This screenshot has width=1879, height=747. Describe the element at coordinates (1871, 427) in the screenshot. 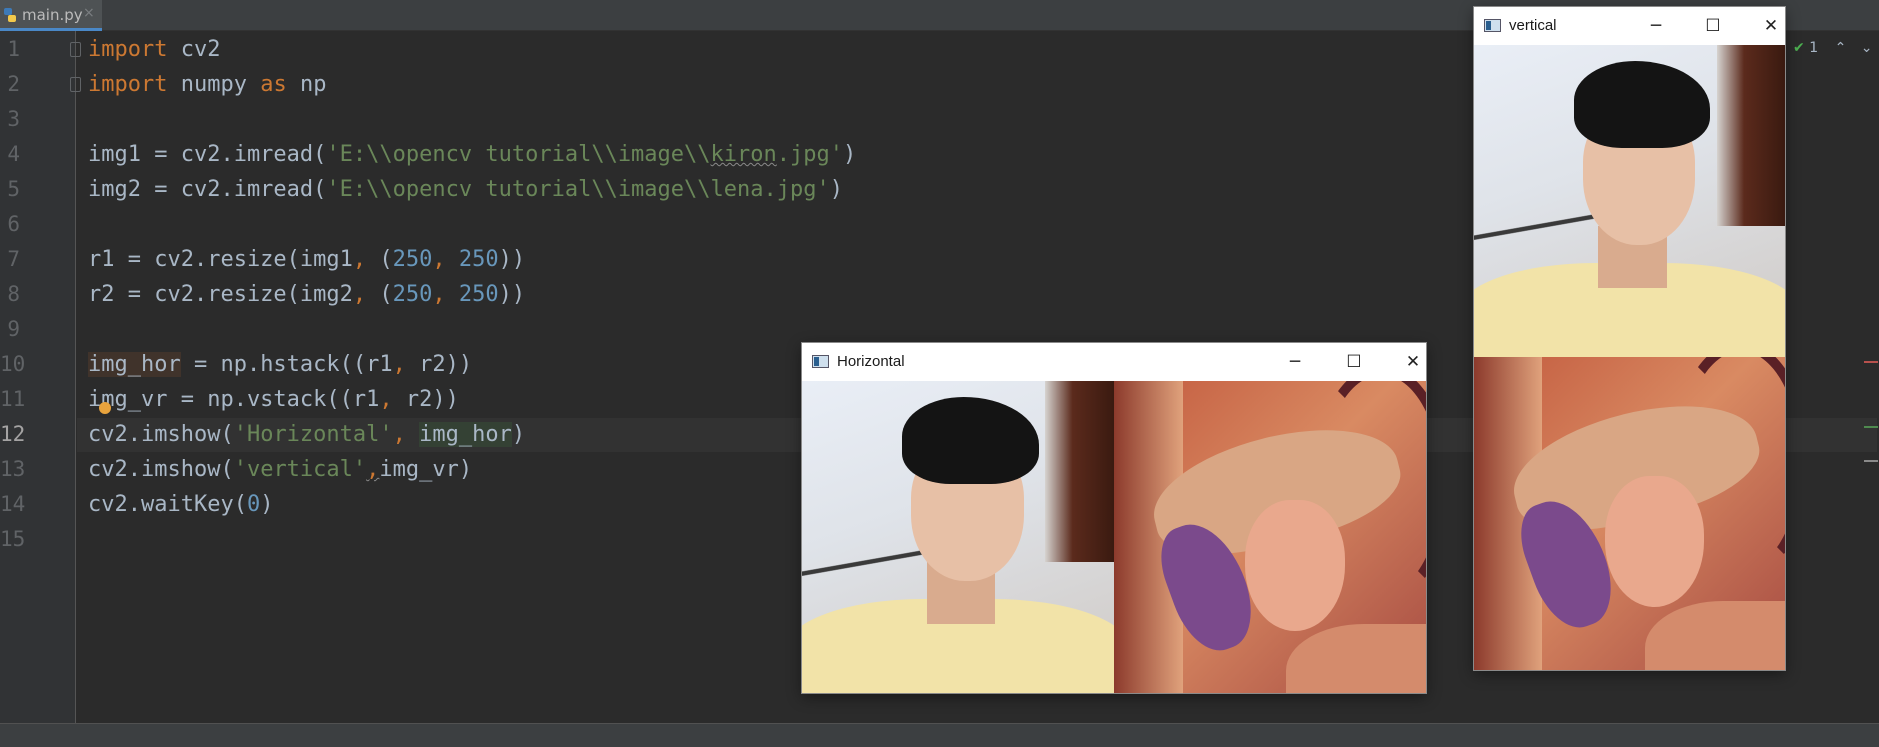

I see `change-stripe-mark` at that location.